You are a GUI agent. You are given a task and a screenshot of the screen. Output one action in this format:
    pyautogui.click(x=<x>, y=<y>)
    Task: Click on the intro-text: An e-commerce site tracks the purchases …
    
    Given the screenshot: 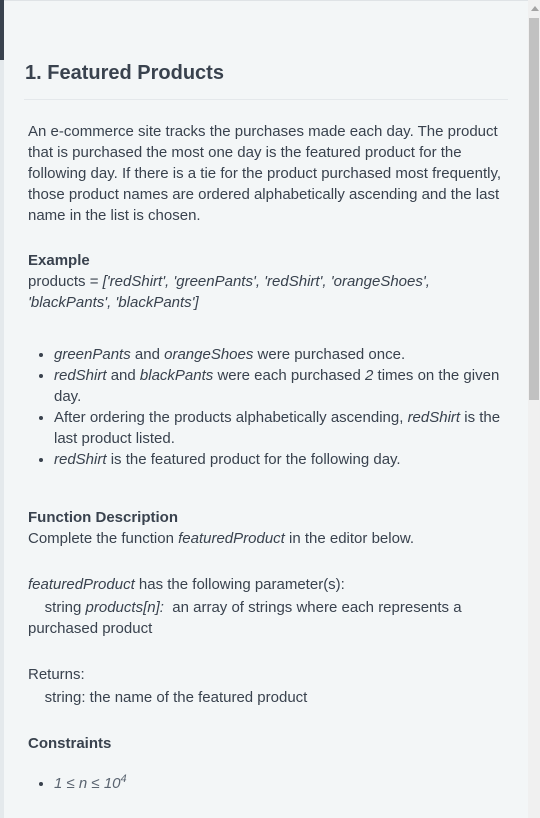 What is the action you would take?
    pyautogui.click(x=265, y=173)
    